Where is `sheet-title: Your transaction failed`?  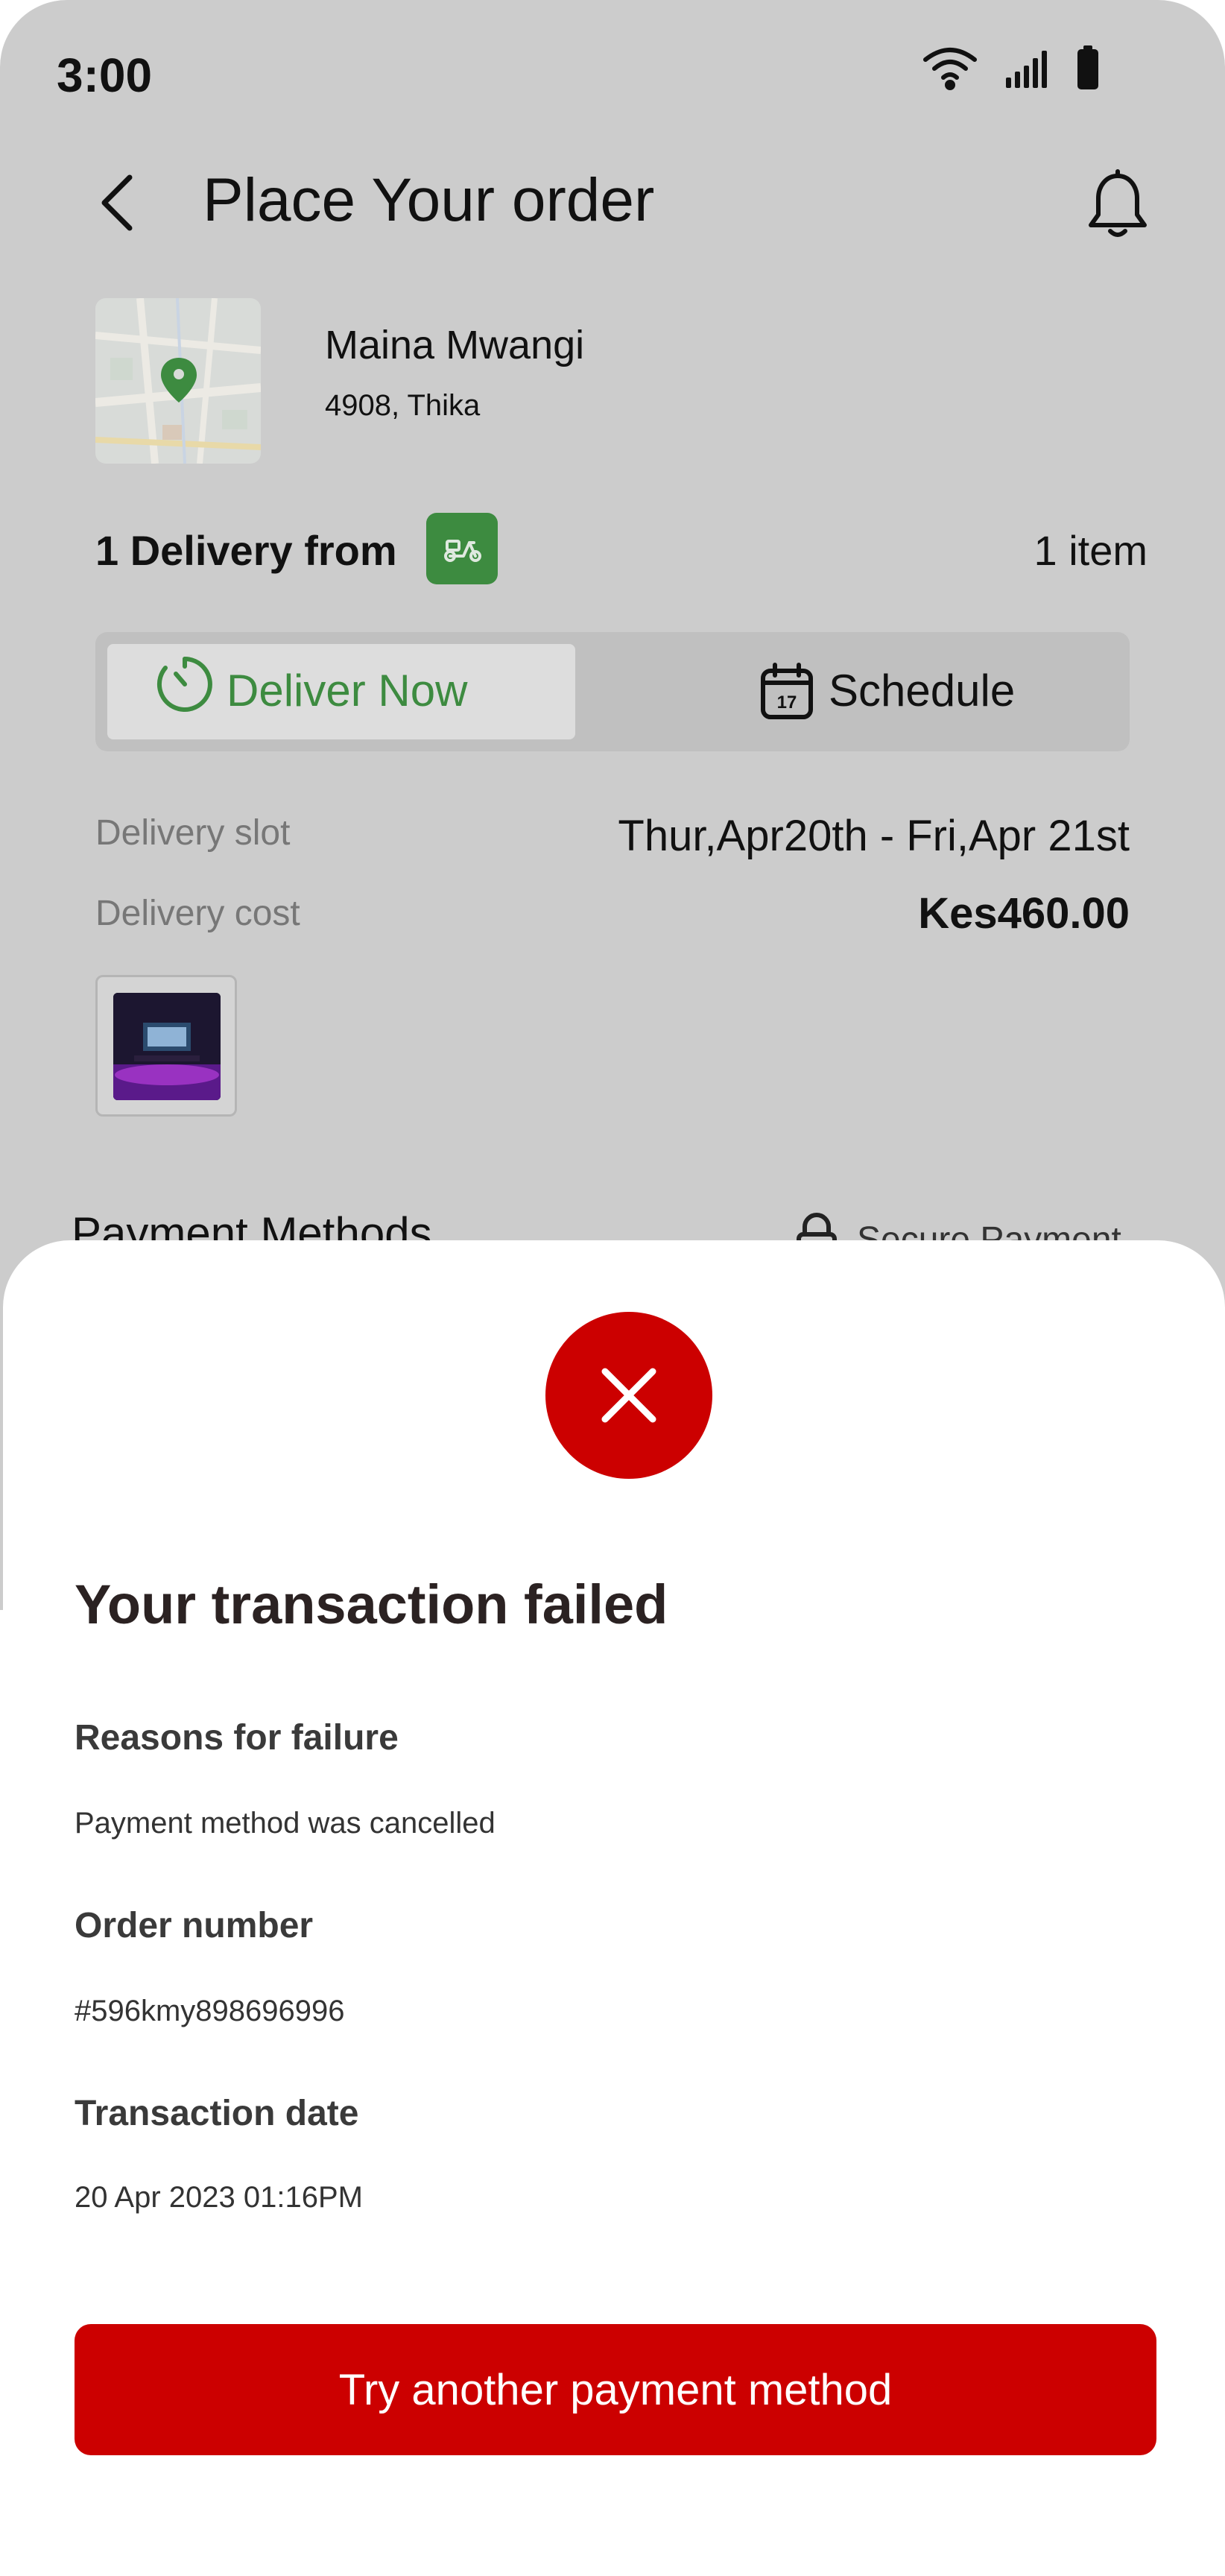
sheet-title: Your transaction failed is located at coordinates (372, 1604).